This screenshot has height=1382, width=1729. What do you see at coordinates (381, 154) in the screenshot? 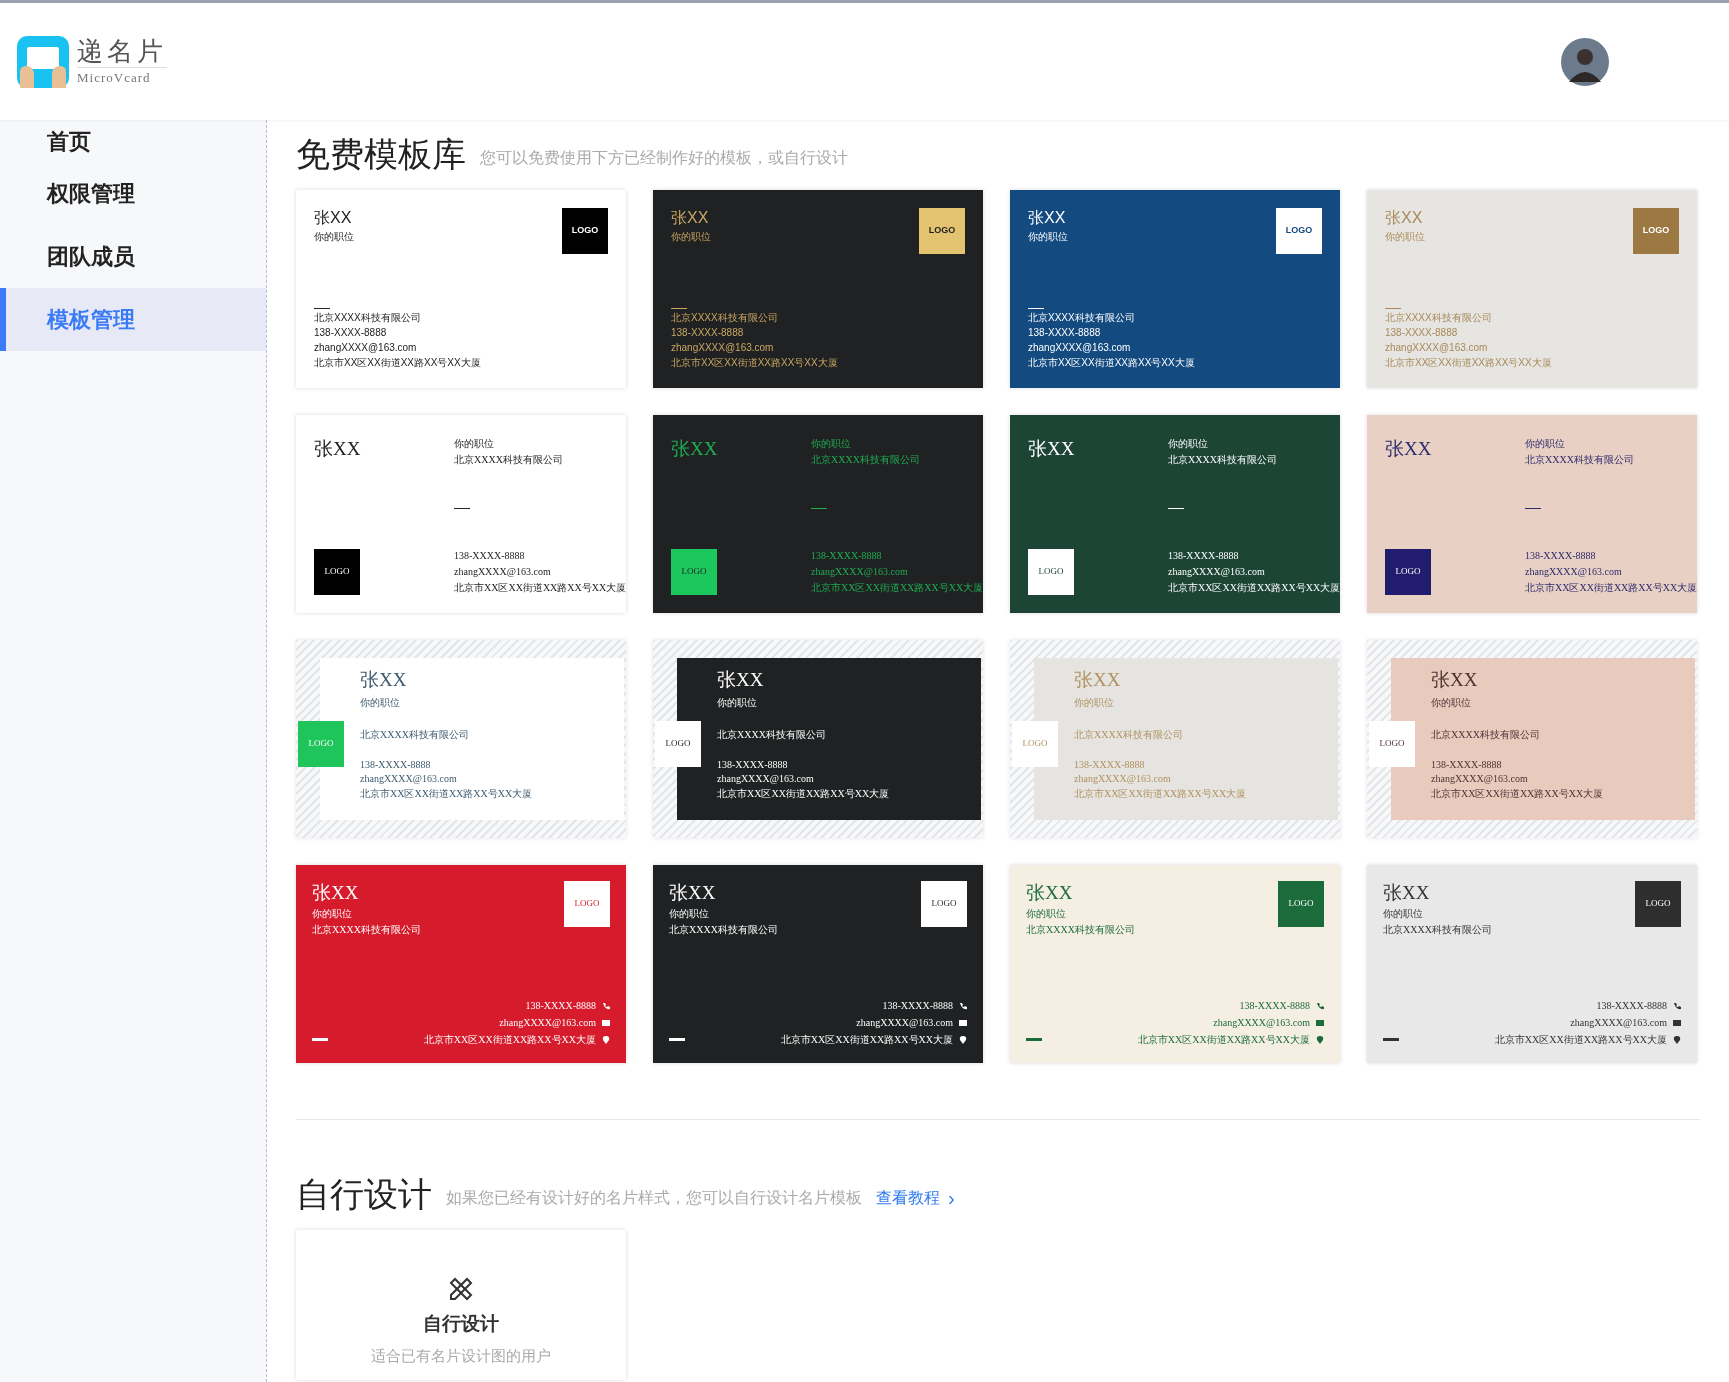
I see `section-title: 免费模板库` at bounding box center [381, 154].